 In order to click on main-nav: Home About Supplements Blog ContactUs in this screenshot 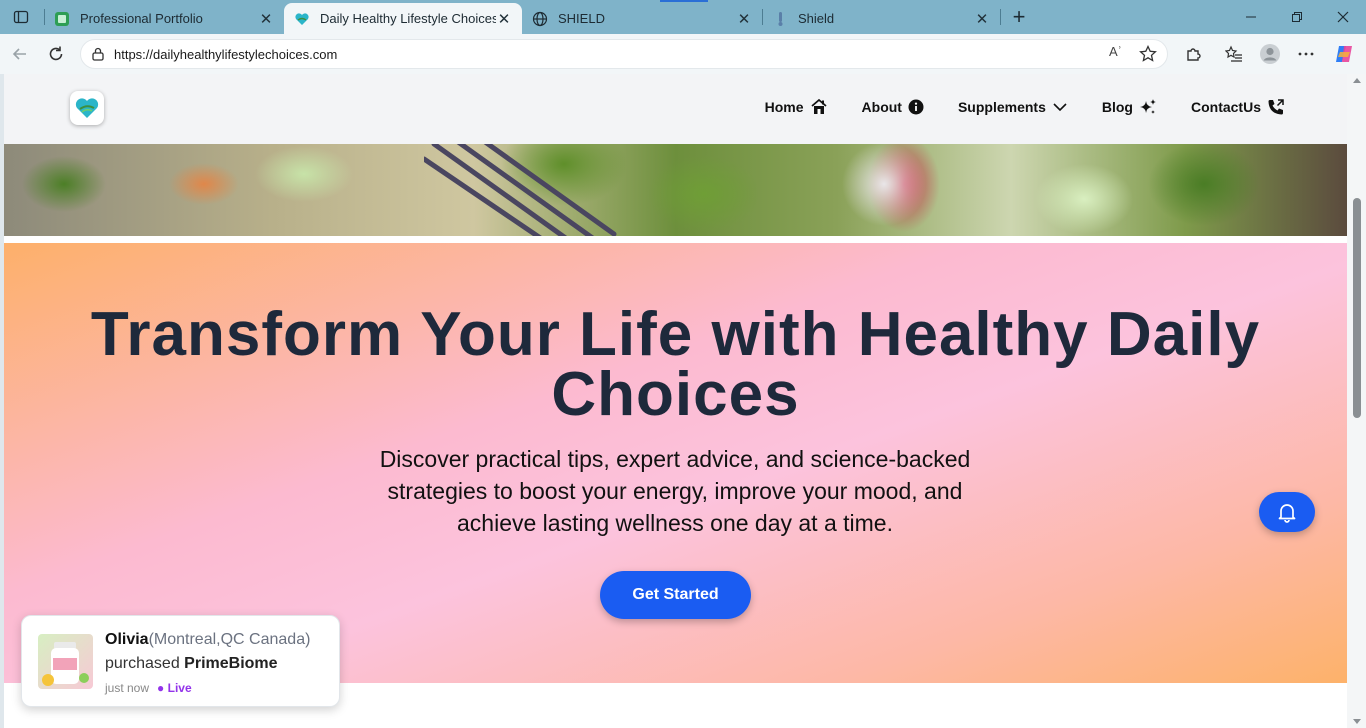, I will do `click(1025, 107)`.